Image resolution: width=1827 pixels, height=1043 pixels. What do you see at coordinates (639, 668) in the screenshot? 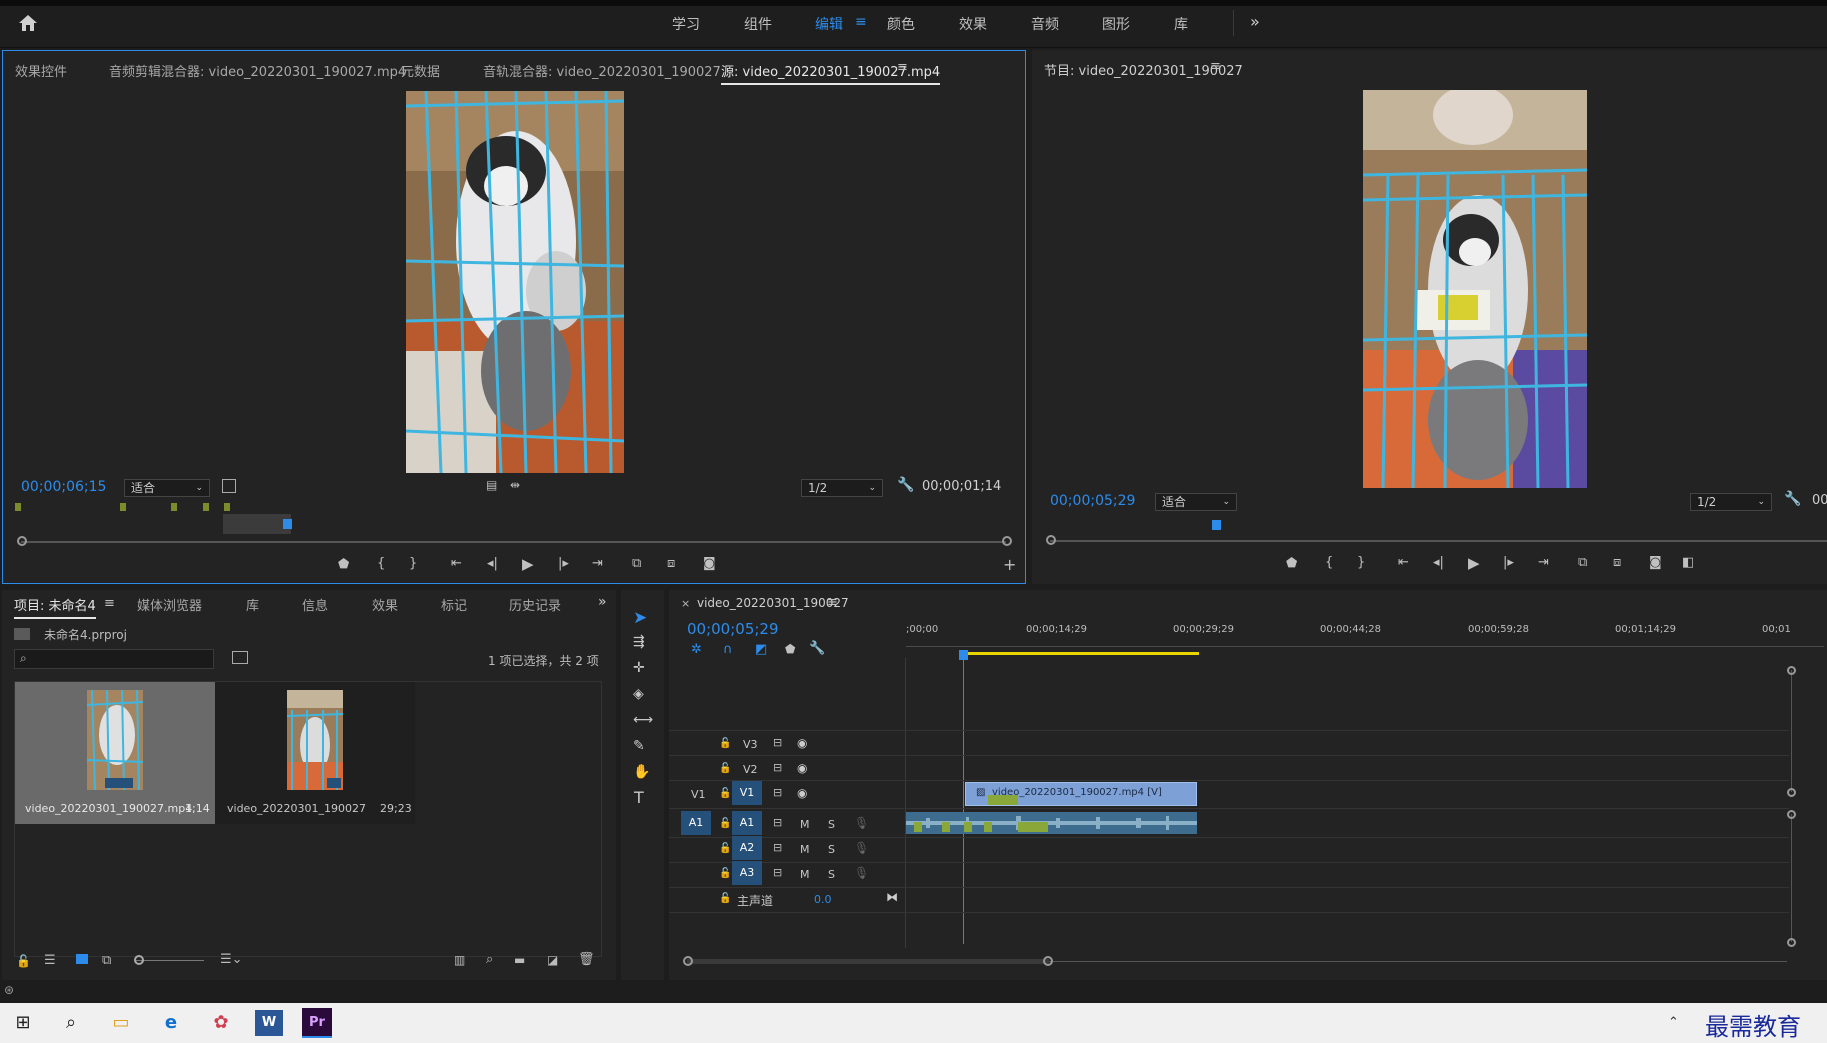
I see `ripple-edit-tool-icon: ✛` at bounding box center [639, 668].